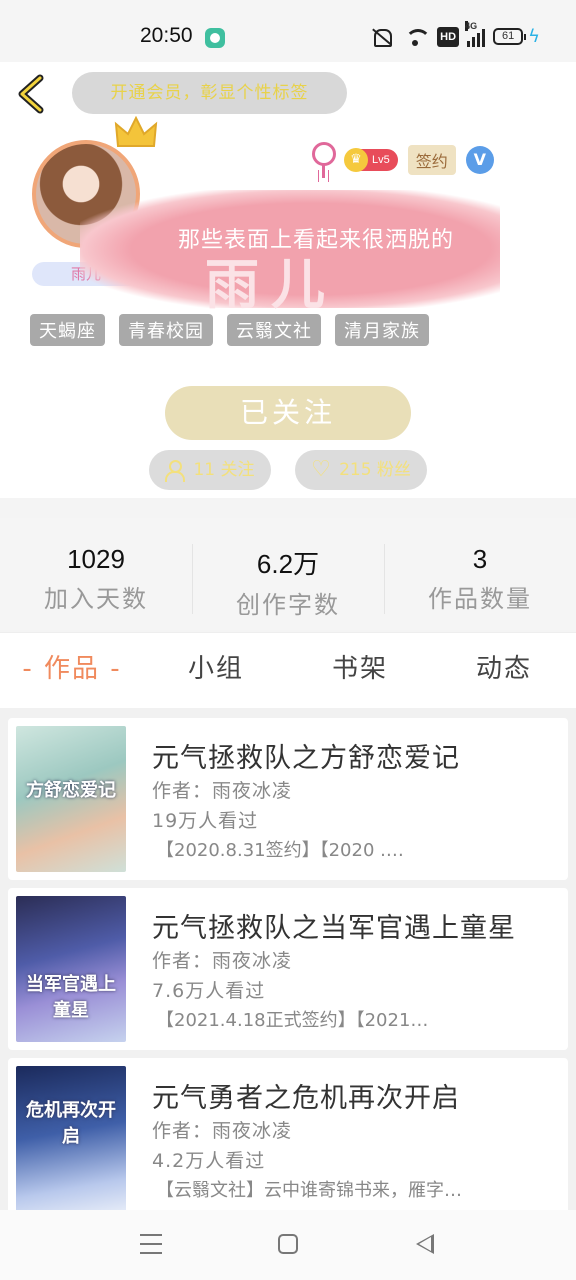 The image size is (576, 1280). I want to click on add-person-icon, so click(175, 471).